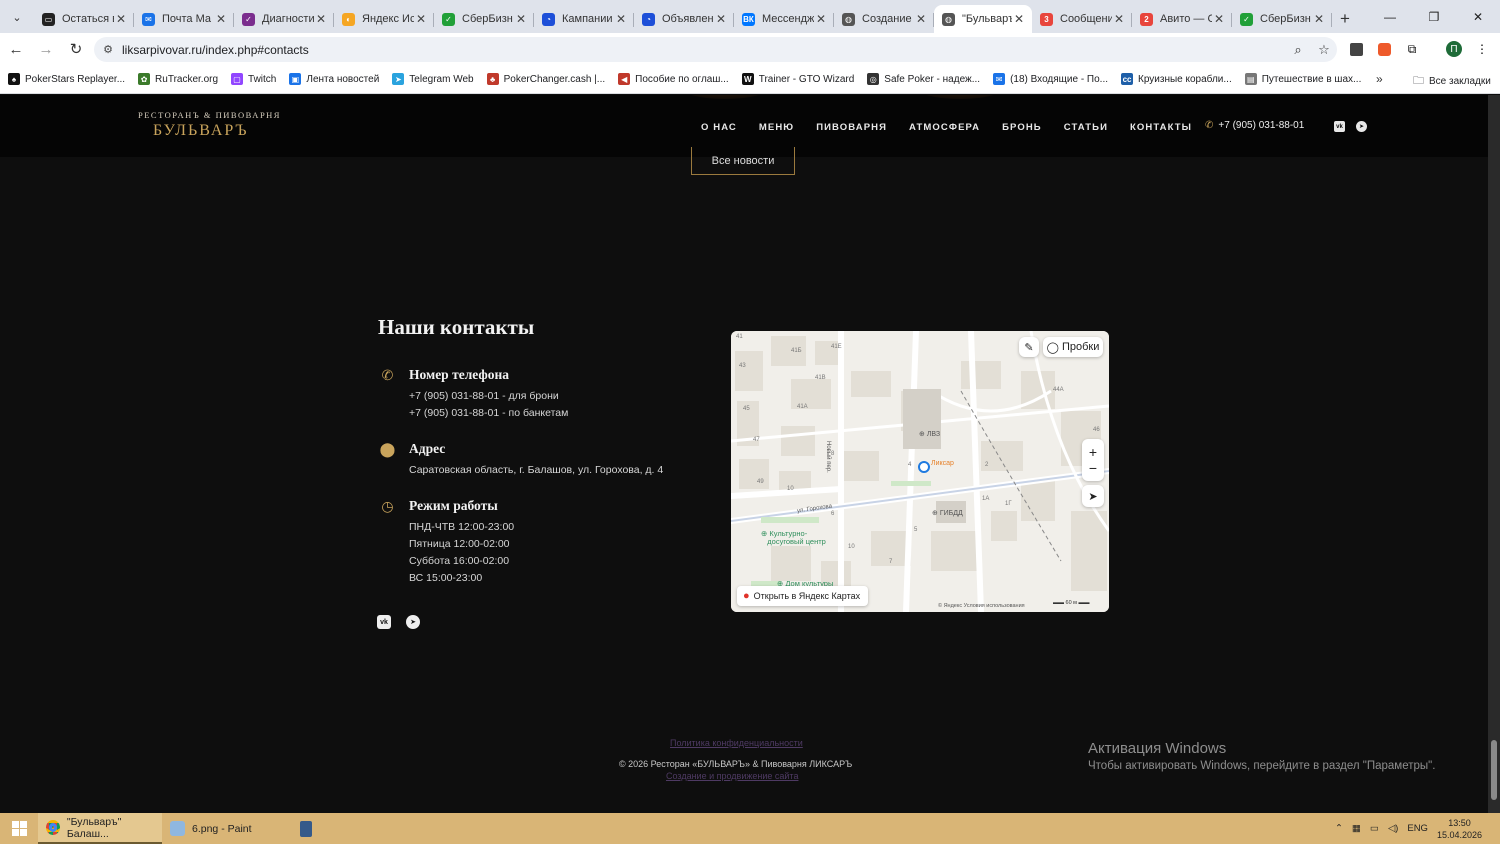 The width and height of the screenshot is (1500, 844). What do you see at coordinates (924, 467) in the screenshot?
I see `place-marker` at bounding box center [924, 467].